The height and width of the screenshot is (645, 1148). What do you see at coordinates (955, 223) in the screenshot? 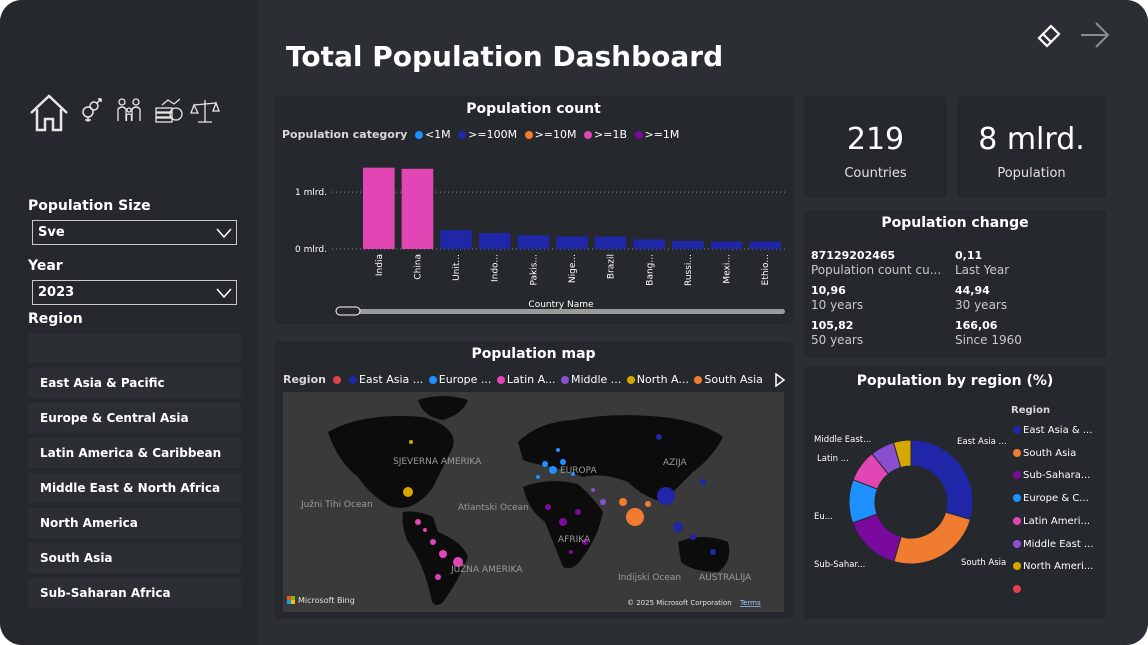
I see `population-change-title: Population change` at bounding box center [955, 223].